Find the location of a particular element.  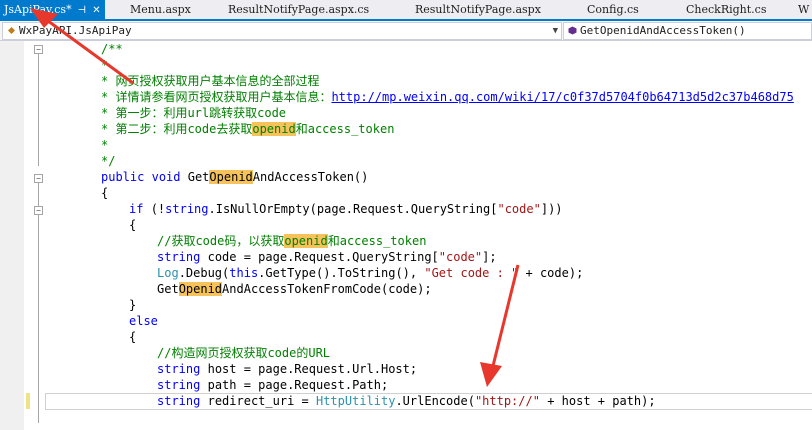

annotation-arrow-code is located at coordinates (500, 325).